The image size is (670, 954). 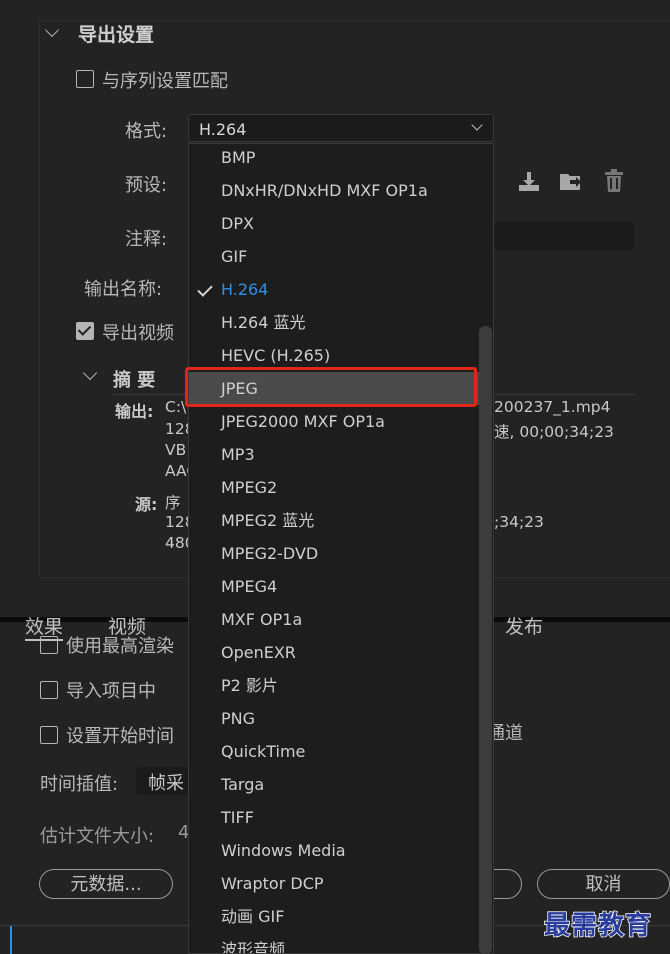 I want to click on format-option-targa: Targa, so click(x=334, y=784).